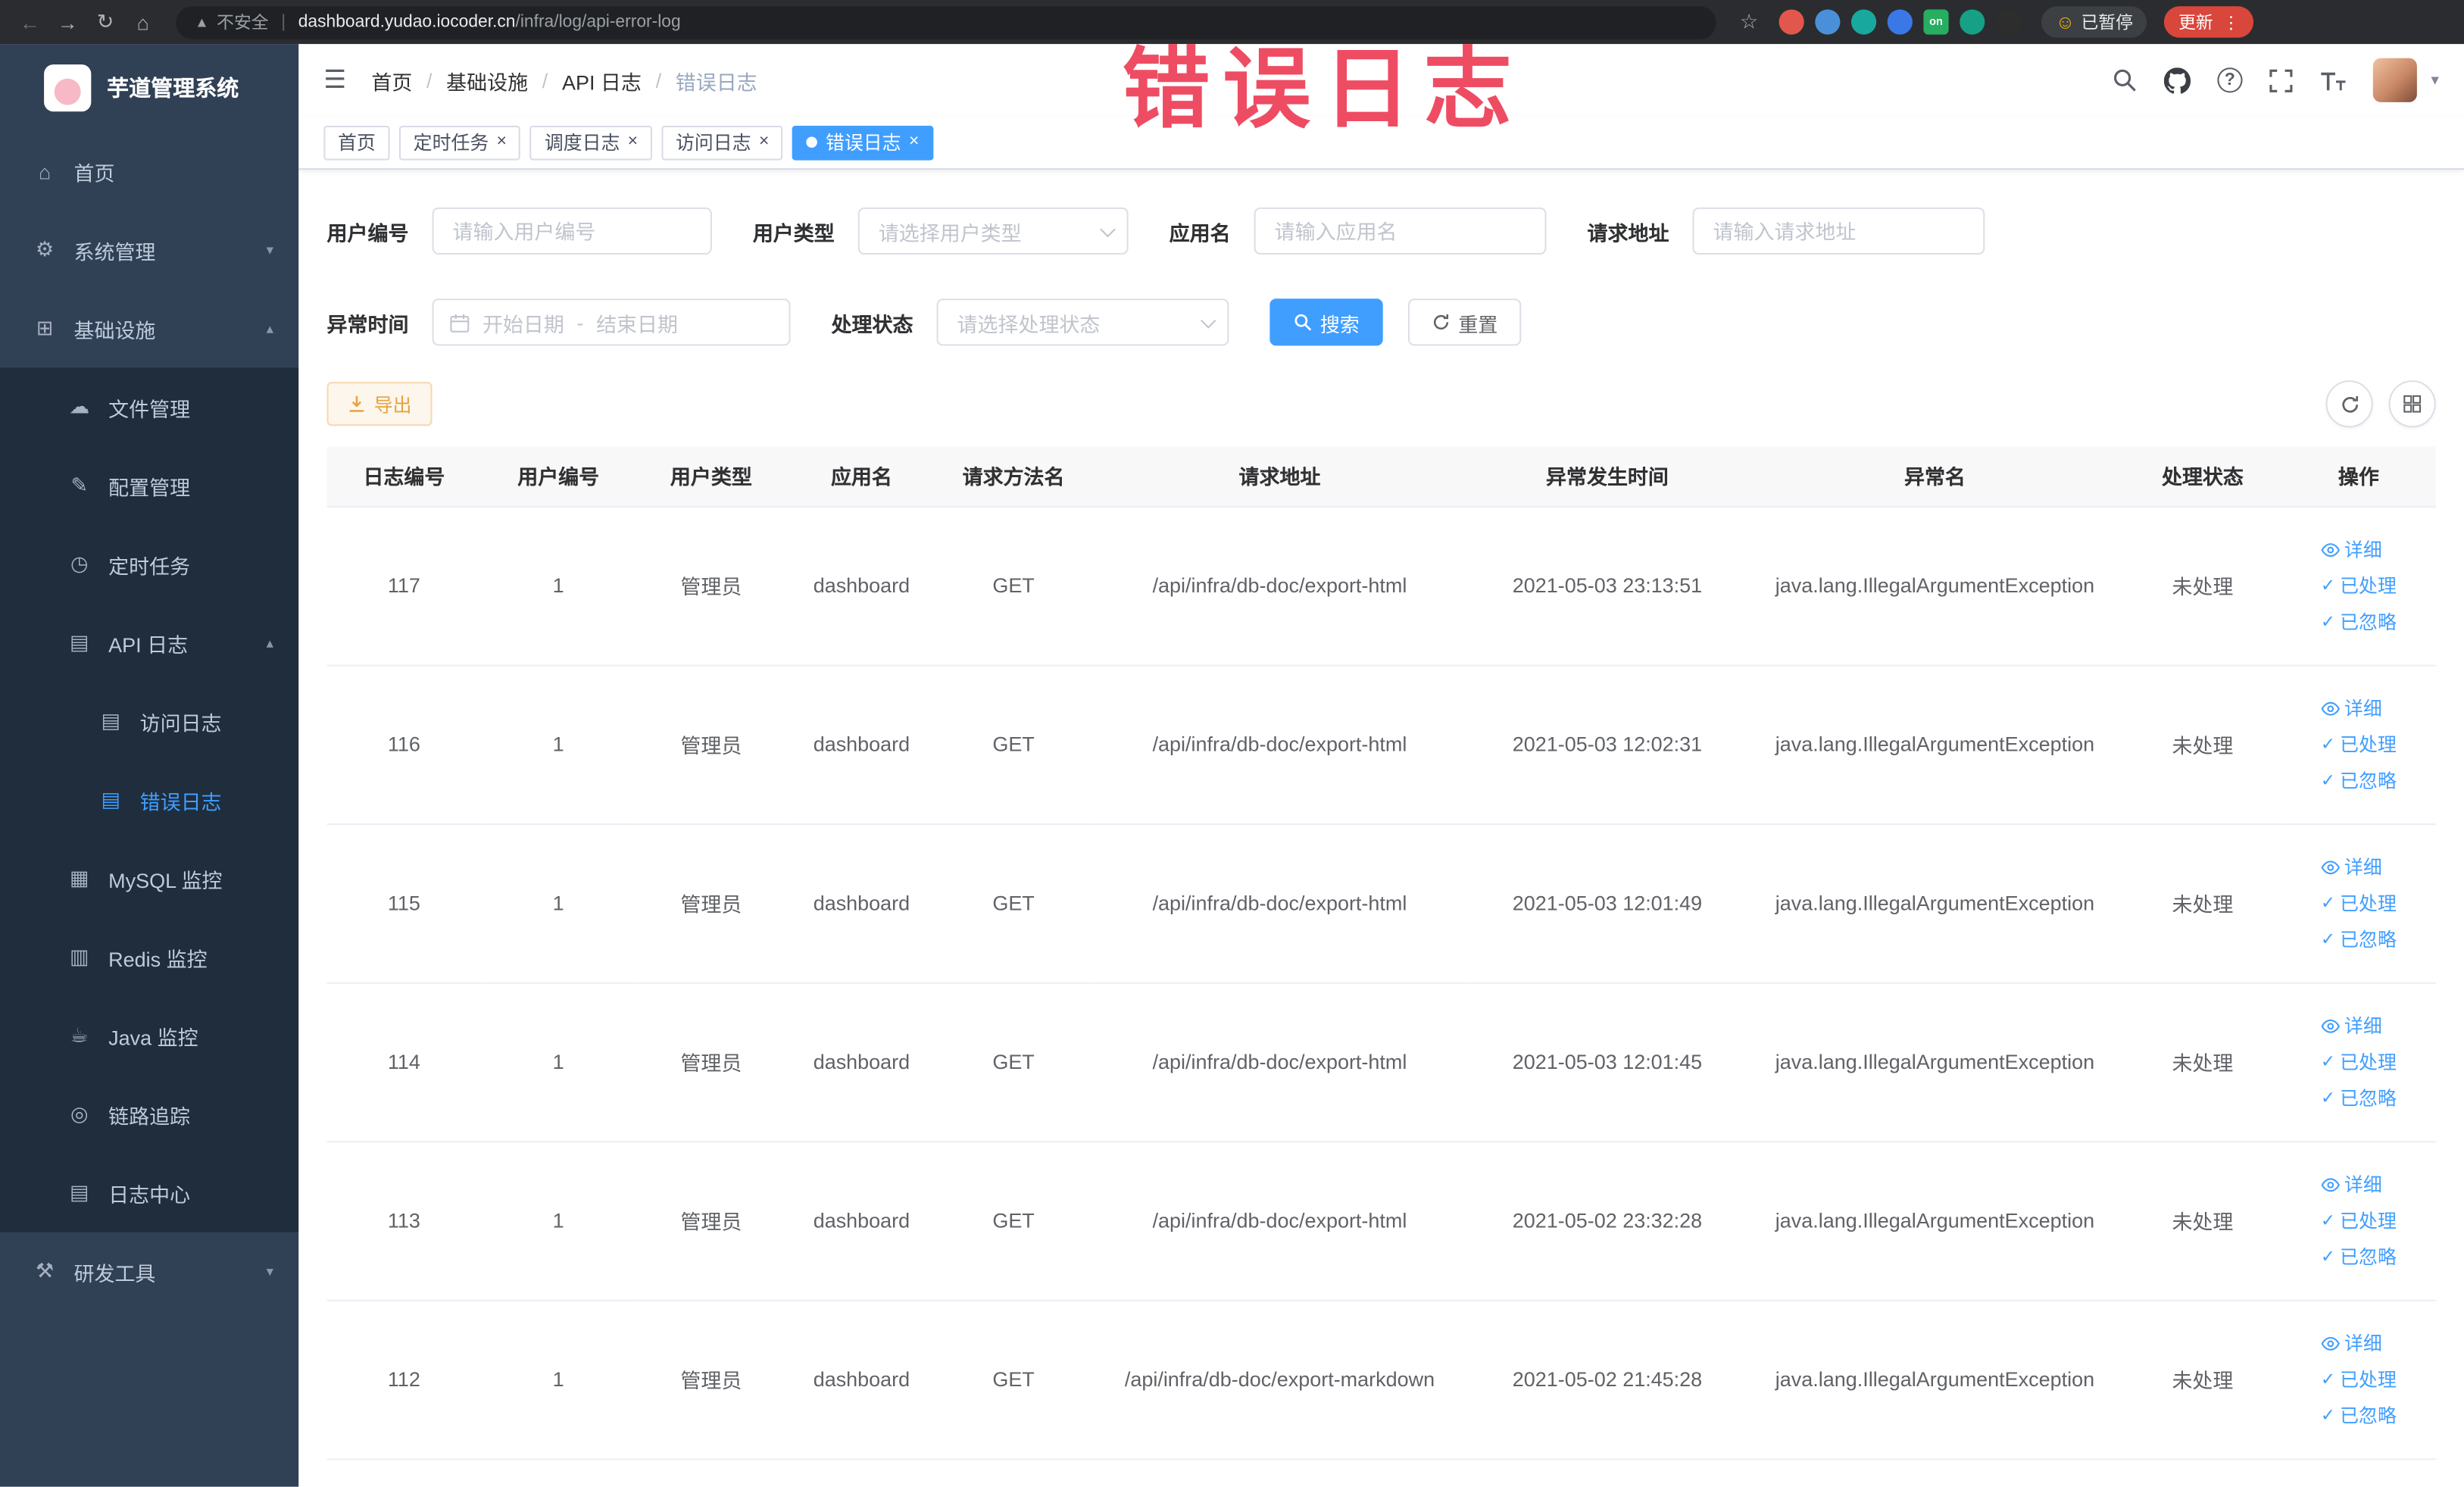 This screenshot has width=2464, height=1487. Describe the element at coordinates (149, 800) in the screenshot. I see `sidebar-item-error-log: ▤ 错误日志` at that location.